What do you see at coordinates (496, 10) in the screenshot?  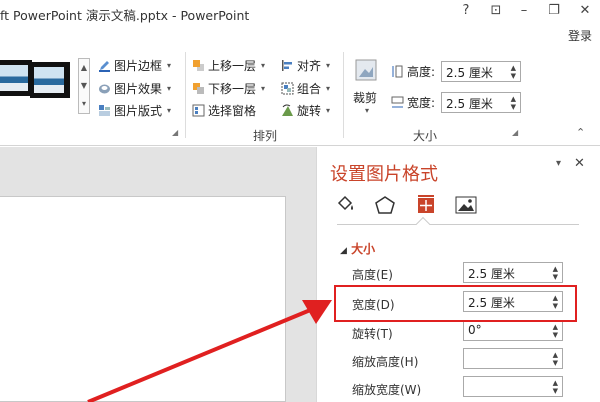 I see `ribbon-display-options-icon: ⊡` at bounding box center [496, 10].